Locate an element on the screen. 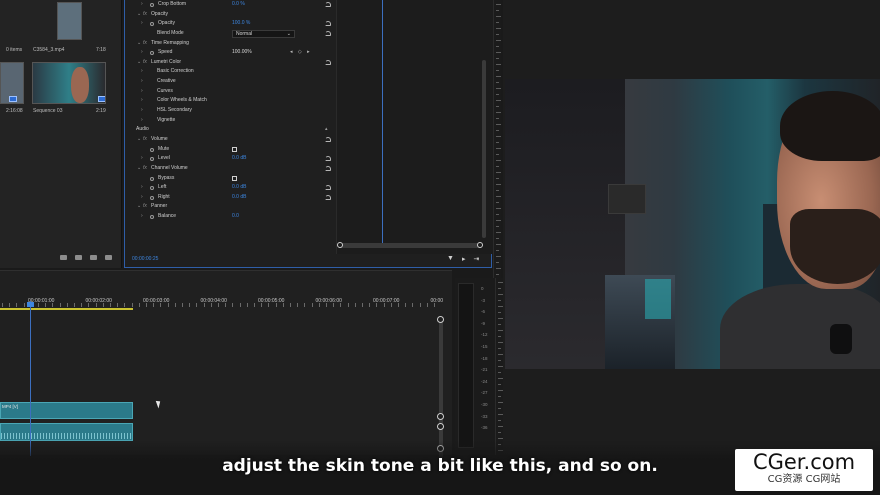 This screenshot has width=880, height=495. scroll-handle-audio-top is located at coordinates (440, 426).